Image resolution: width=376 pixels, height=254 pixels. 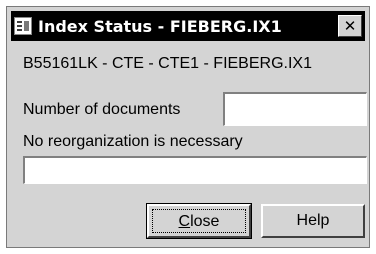 I want to click on index-path-label: B55161LK - CTE - CTE1 - FIEBERG.IX1, so click(x=167, y=63).